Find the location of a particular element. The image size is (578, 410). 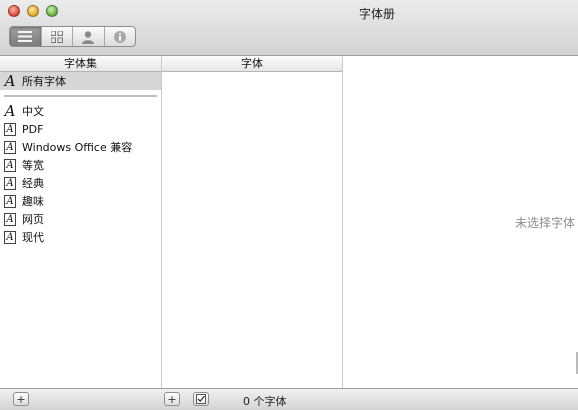

enable-font-checkbox-button is located at coordinates (201, 399).